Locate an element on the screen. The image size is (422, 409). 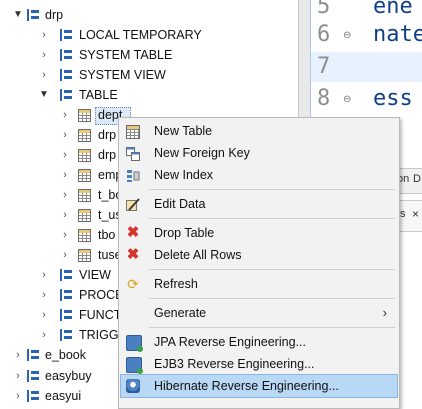
tree-item-table: › t_bo is located at coordinates (61, 195).